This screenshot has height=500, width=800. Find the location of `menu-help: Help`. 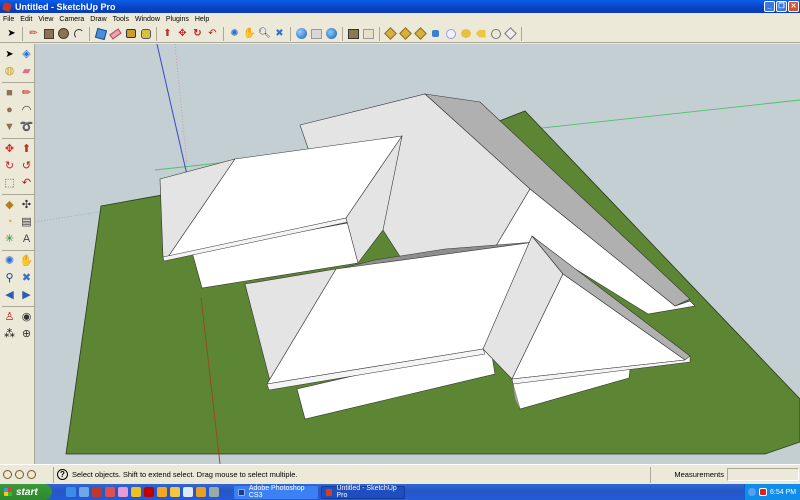

menu-help: Help is located at coordinates (202, 19).